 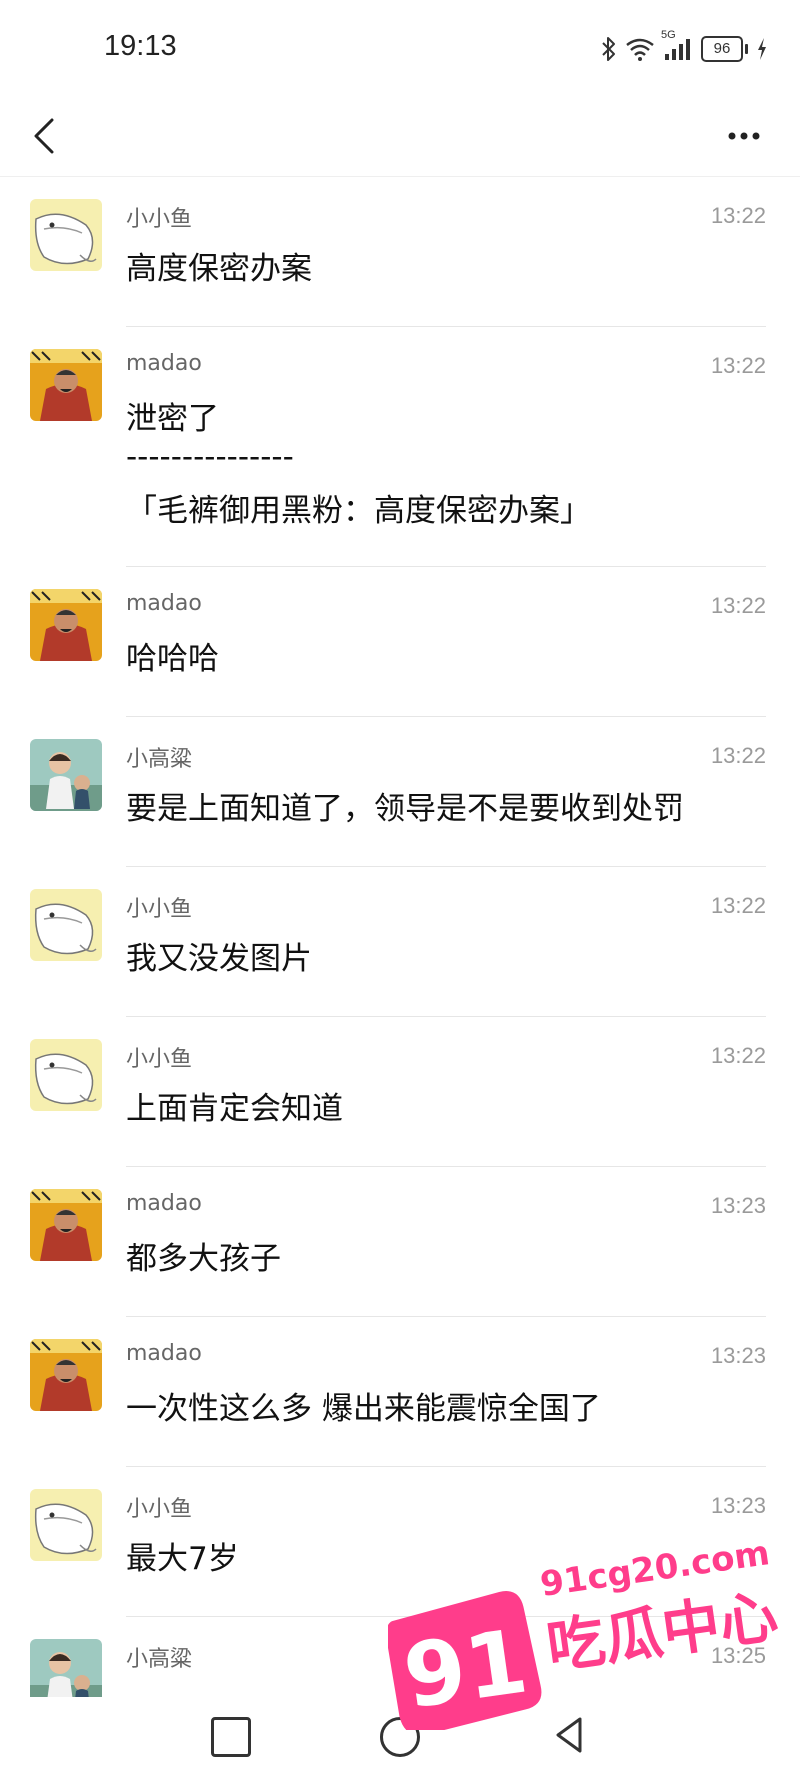 What do you see at coordinates (400, 1657) in the screenshot?
I see `message-item: 小高粱 13:25` at bounding box center [400, 1657].